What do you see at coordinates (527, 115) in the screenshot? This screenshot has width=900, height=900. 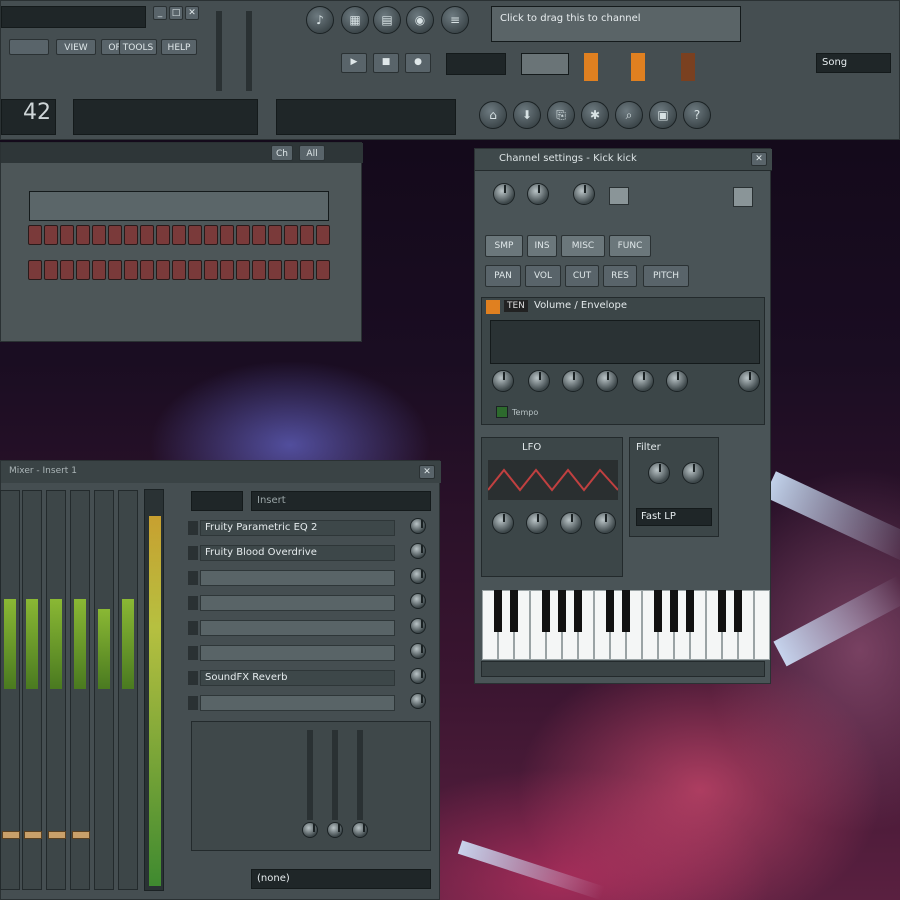 I see `save-icon: ⬇` at bounding box center [527, 115].